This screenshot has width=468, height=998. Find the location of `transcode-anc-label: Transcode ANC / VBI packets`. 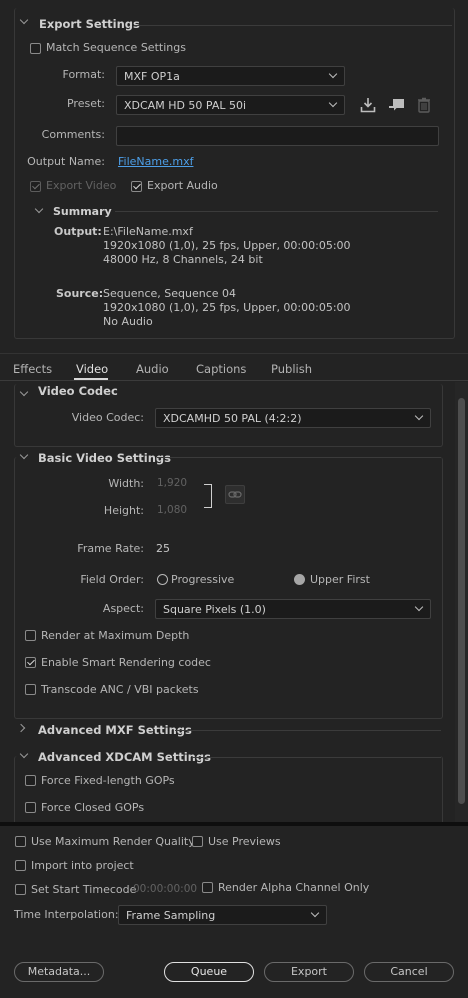

transcode-anc-label: Transcode ANC / VBI packets is located at coordinates (120, 689).